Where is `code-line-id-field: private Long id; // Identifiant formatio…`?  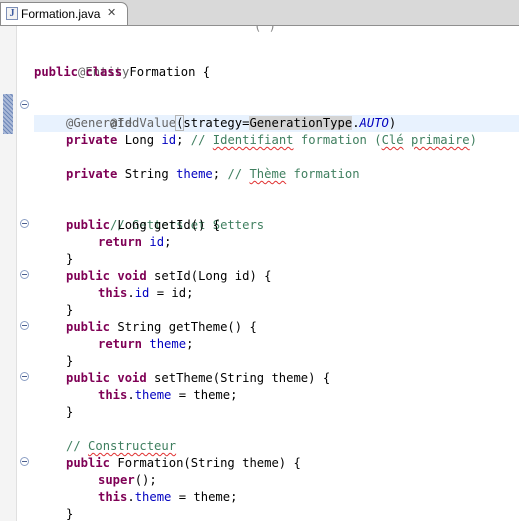
code-line-id-field: private Long id; // Identifiant formatio… is located at coordinates (271, 140).